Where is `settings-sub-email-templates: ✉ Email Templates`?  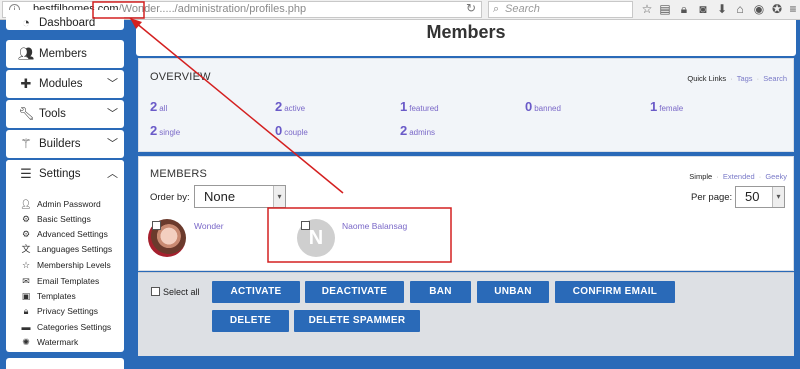
settings-sub-email-templates: ✉ Email Templates is located at coordinates (59, 281).